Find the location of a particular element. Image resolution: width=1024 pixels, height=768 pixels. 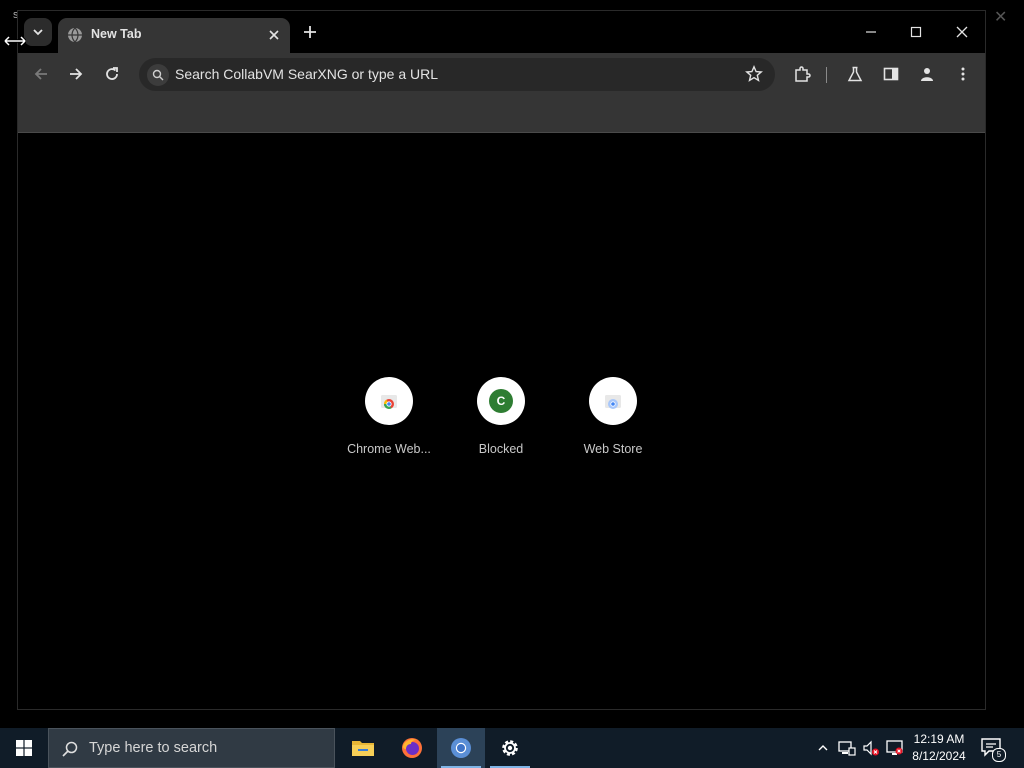

arrow-right-icon is located at coordinates (76, 74).